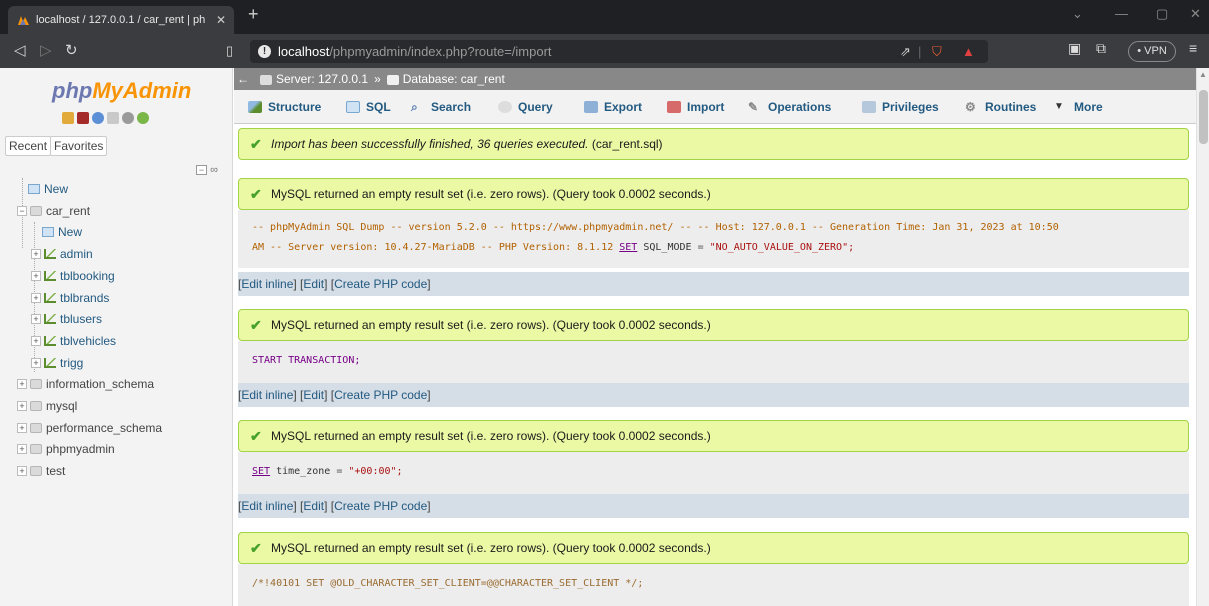 The height and width of the screenshot is (606, 1209). I want to click on bookmark-icon: ▯, so click(229, 51).